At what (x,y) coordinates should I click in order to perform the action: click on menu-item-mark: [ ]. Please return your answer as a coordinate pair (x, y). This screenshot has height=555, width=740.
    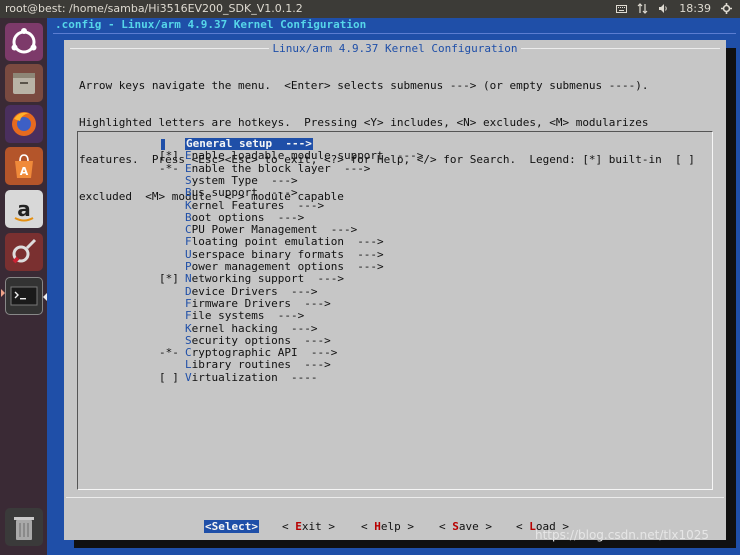
    Looking at the image, I should click on (169, 377).